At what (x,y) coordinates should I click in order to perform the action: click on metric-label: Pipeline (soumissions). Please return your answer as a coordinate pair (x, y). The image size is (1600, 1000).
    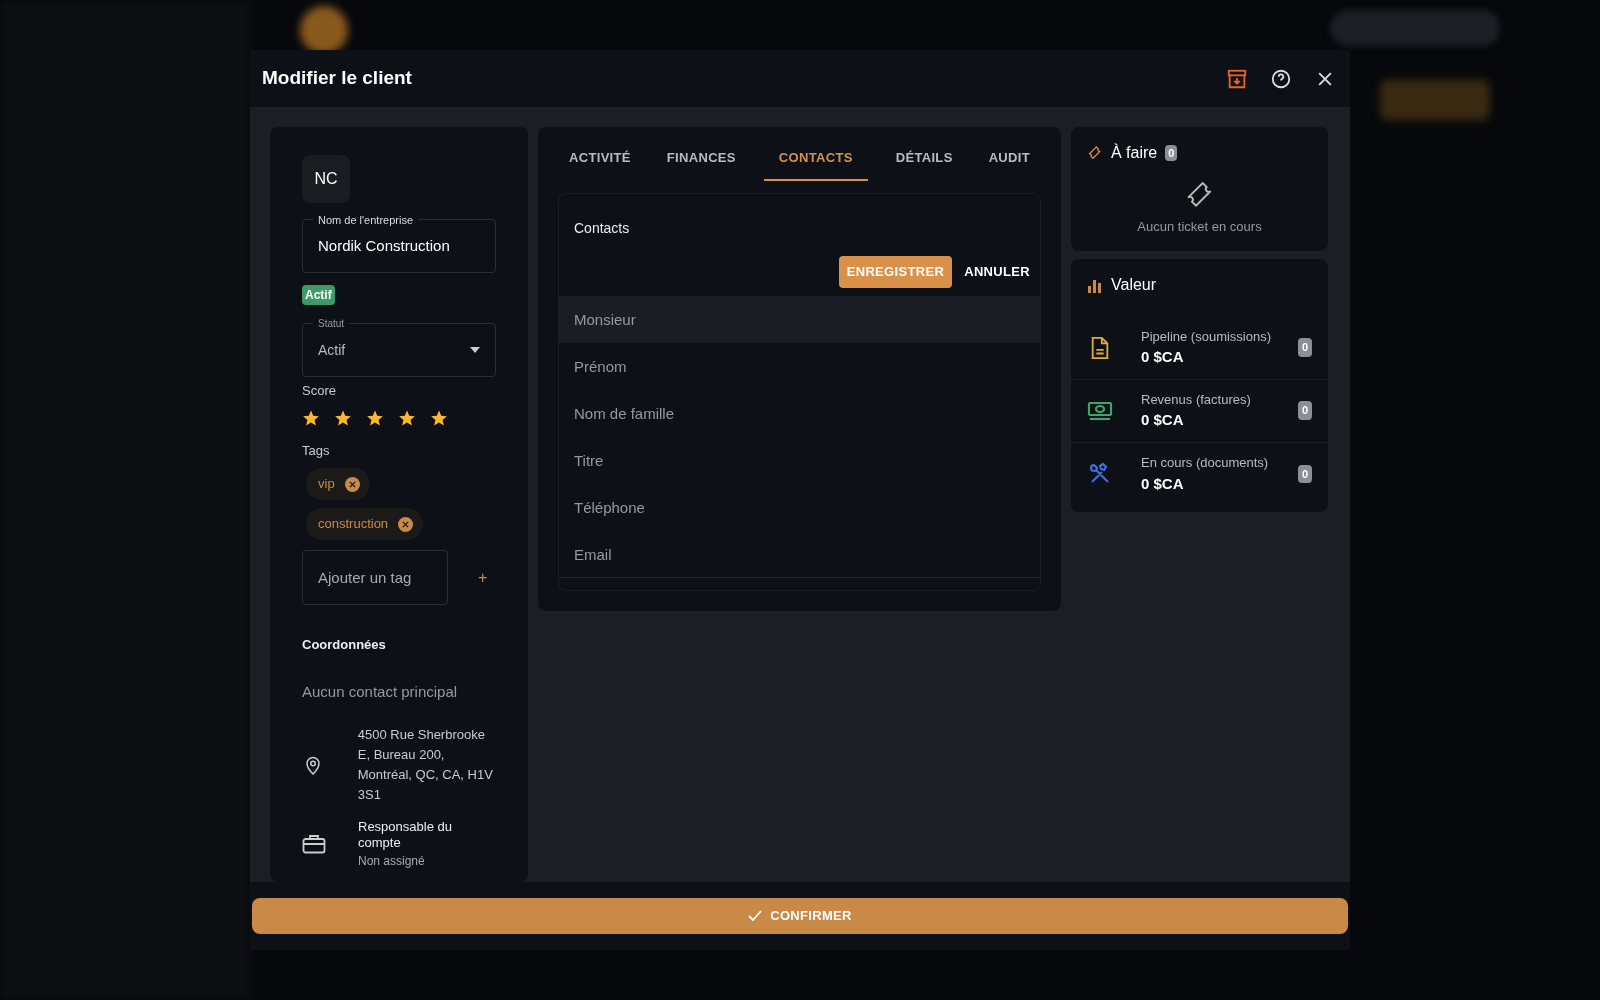
    Looking at the image, I should click on (1207, 336).